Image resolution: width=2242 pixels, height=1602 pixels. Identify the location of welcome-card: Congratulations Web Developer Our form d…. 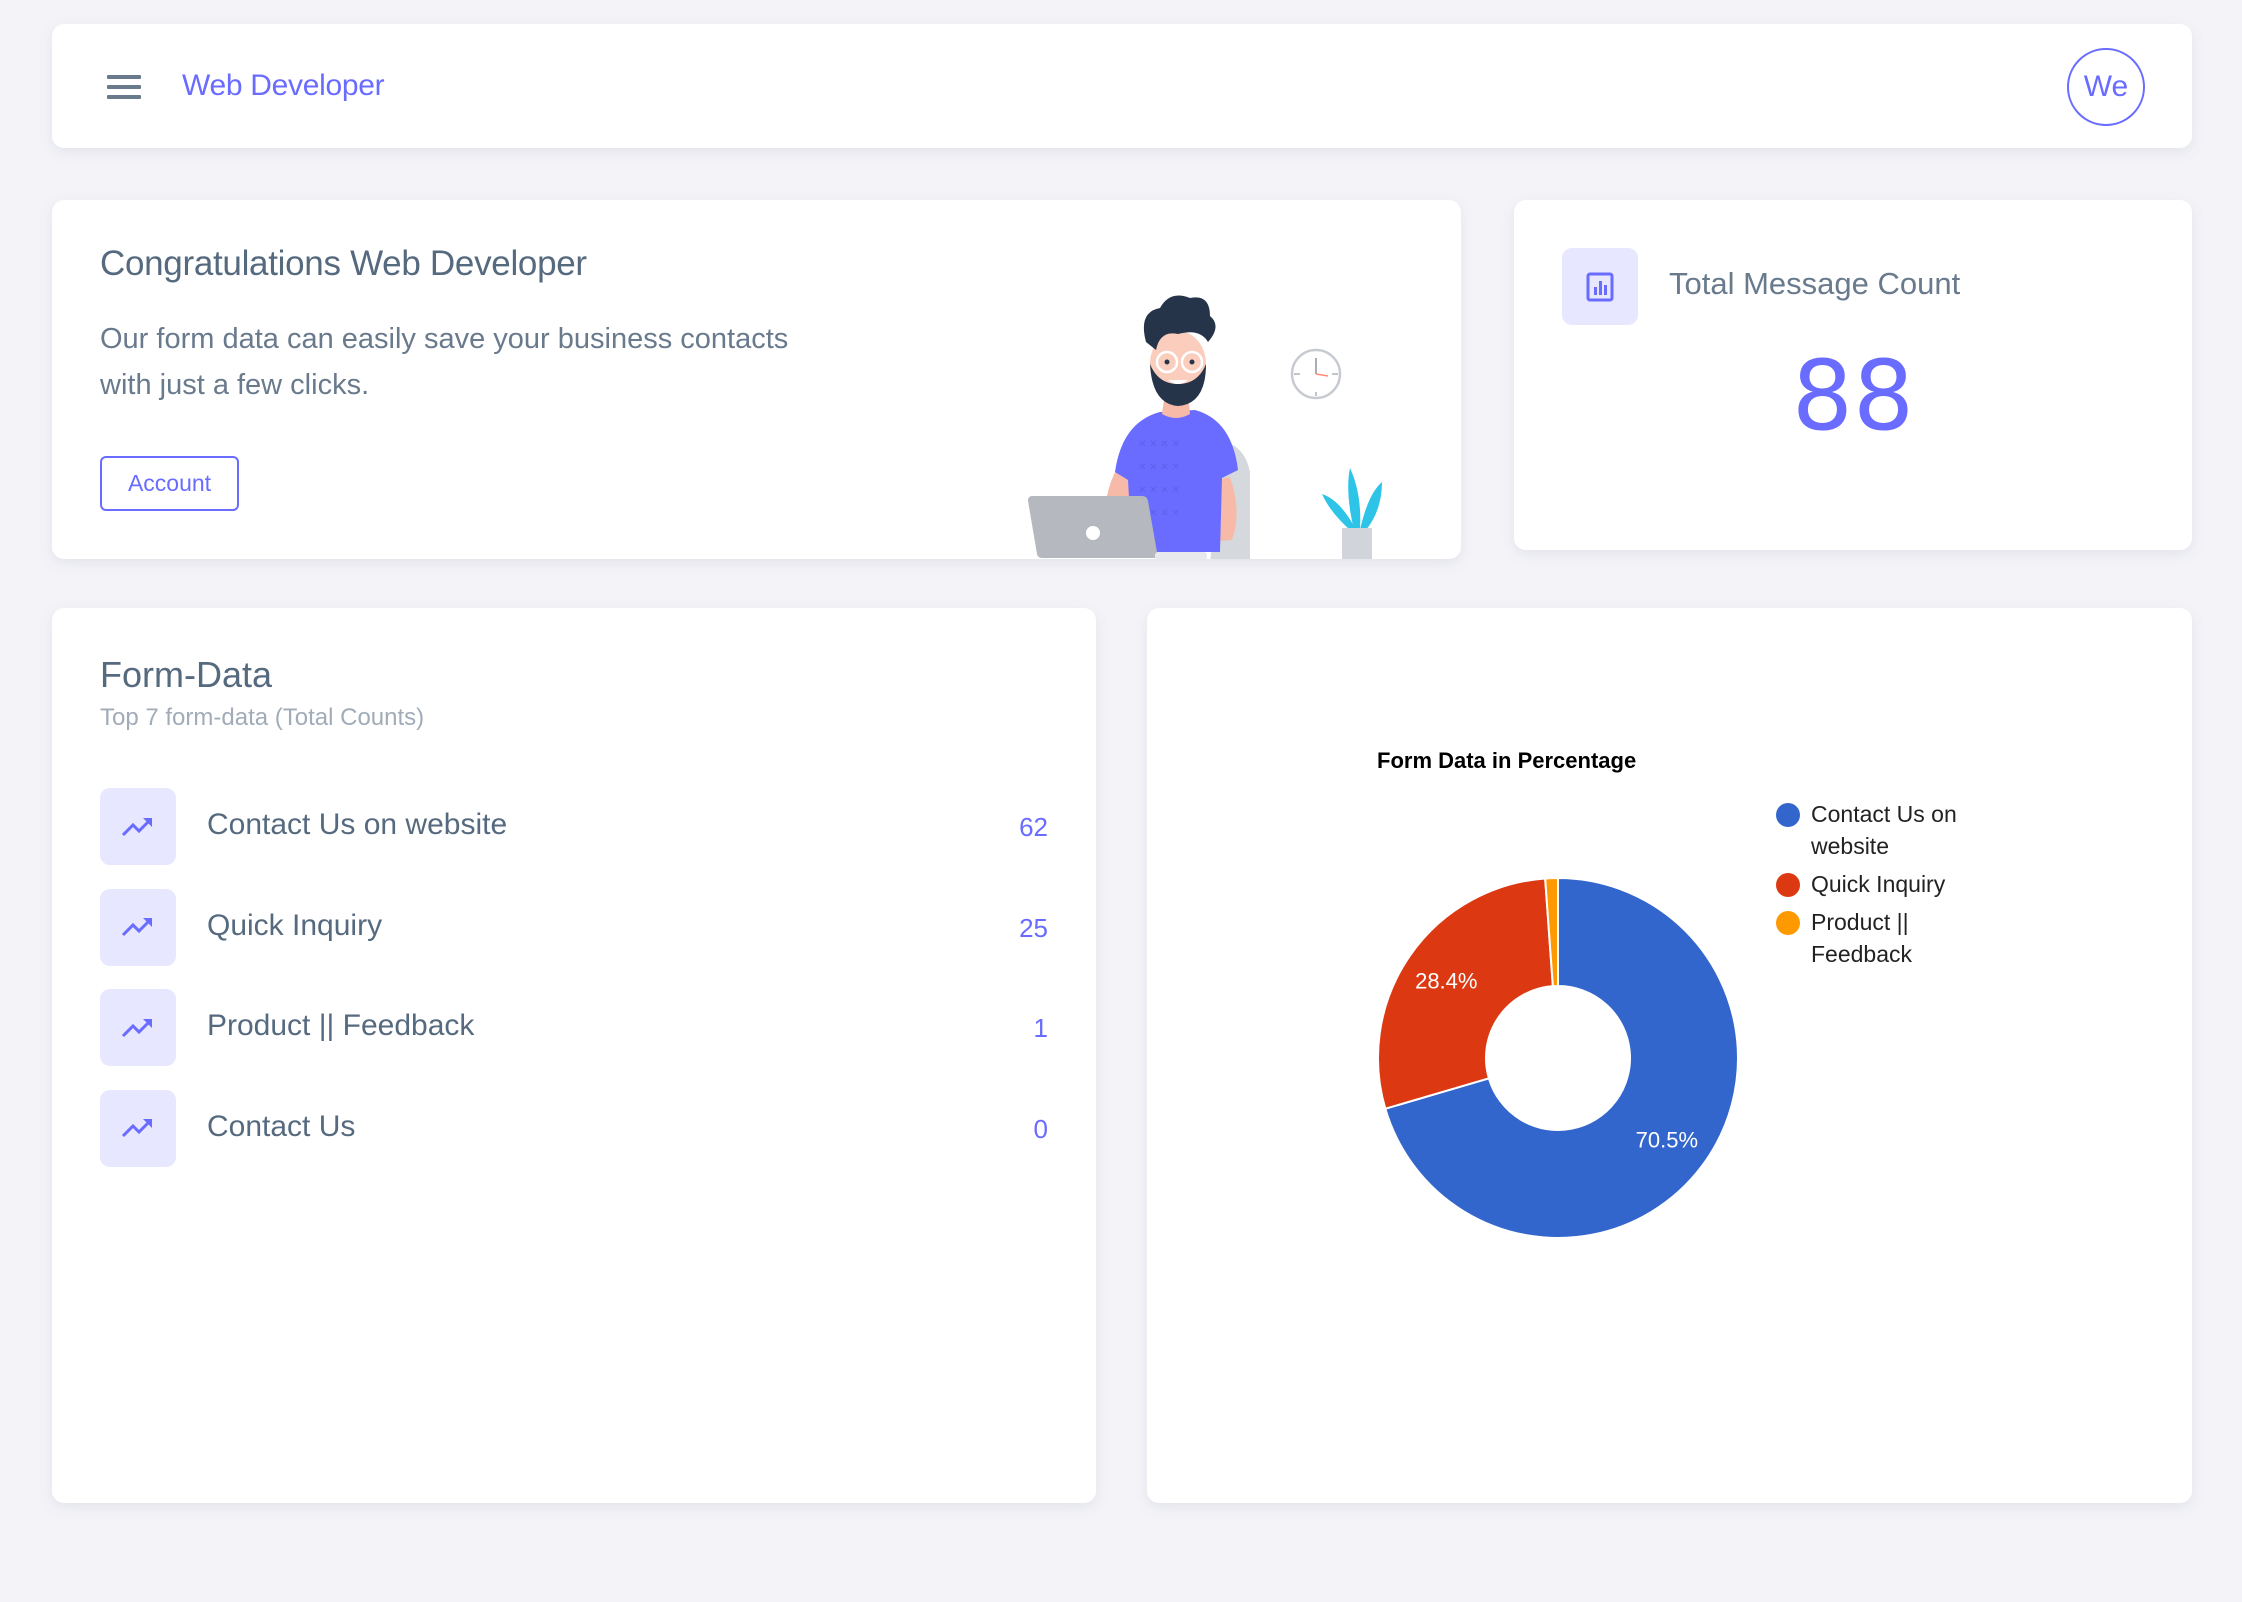
(756, 379).